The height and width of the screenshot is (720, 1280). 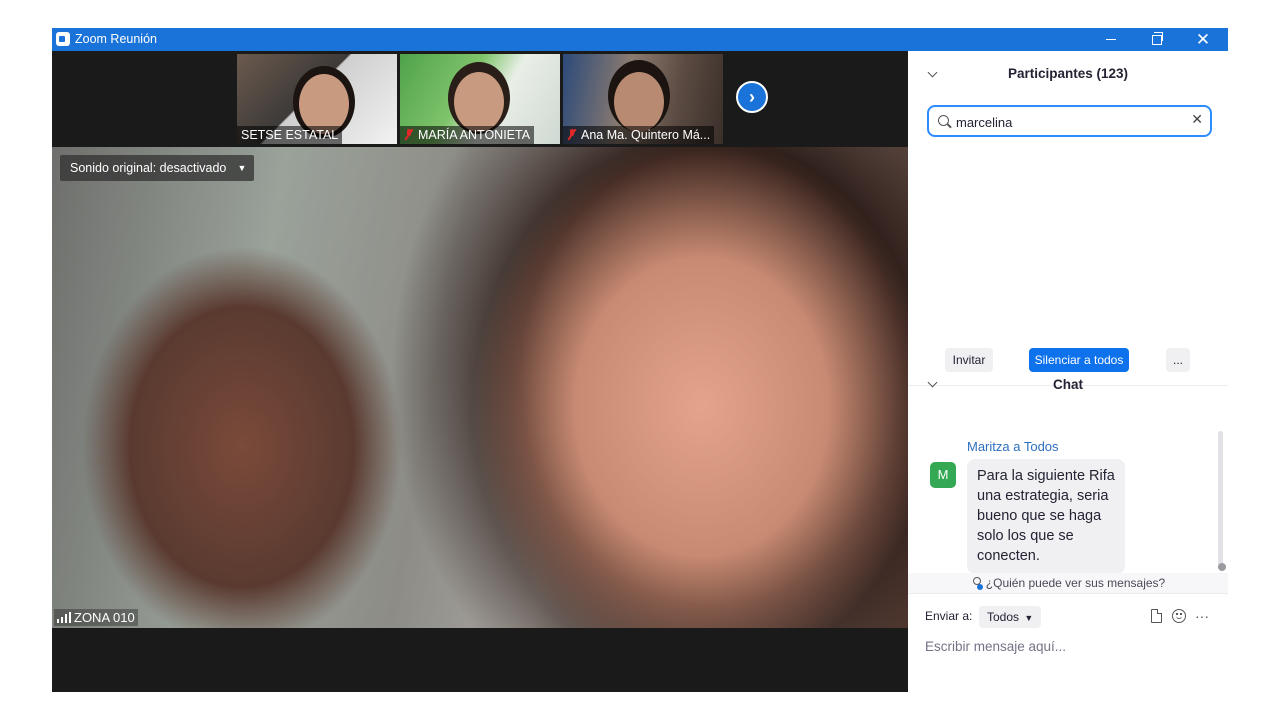 I want to click on who-can-see-link: ¿Quién puede ver sus mensajes?, so click(x=1068, y=583).